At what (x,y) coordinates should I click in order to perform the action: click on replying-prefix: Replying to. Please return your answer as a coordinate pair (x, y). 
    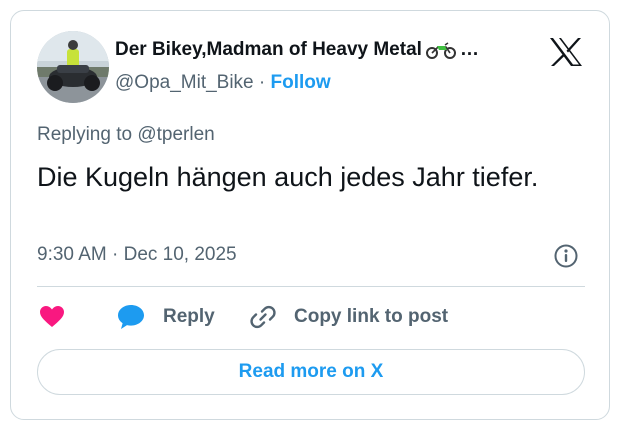
    Looking at the image, I should click on (85, 134).